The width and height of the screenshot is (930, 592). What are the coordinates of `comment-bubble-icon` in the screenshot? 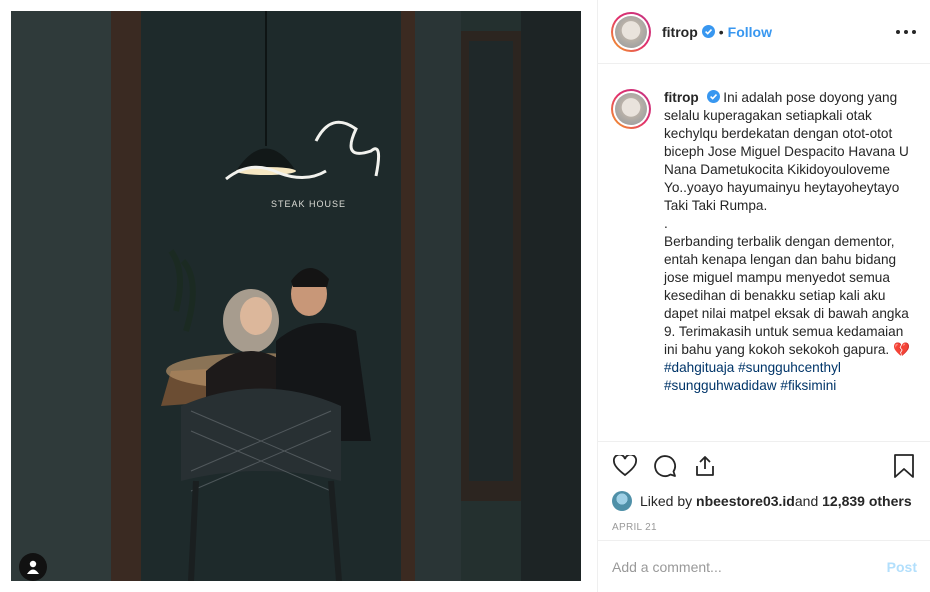 It's located at (665, 466).